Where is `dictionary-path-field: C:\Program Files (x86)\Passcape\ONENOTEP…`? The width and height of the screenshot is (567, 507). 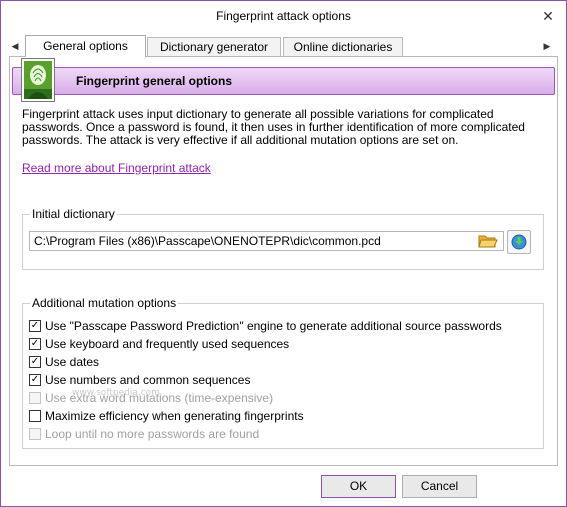
dictionary-path-field: C:\Program Files (x86)\Passcape\ONENOTEP… is located at coordinates (266, 241).